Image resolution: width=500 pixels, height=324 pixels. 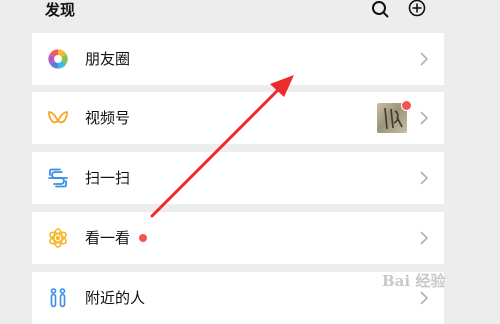 I want to click on watermark: Bai 经验, so click(x=414, y=281).